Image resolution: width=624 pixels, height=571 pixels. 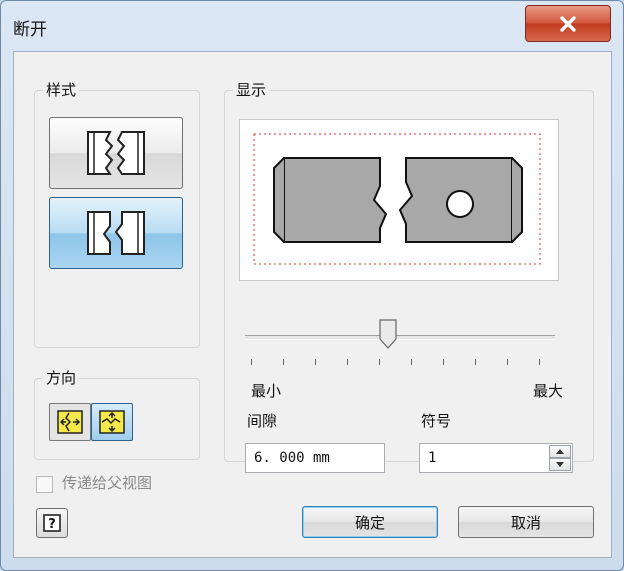 I want to click on symbol-value: 1, so click(x=432, y=458).